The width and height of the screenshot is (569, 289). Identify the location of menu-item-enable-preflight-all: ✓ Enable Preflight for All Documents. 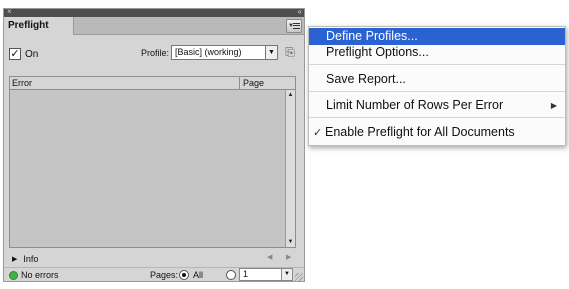
(437, 132).